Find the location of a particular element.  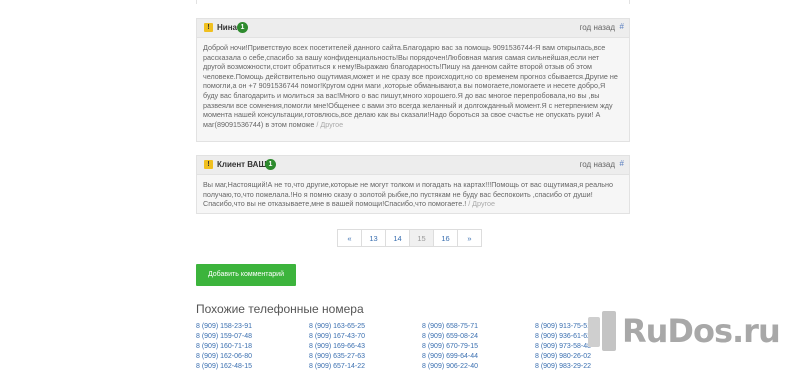

phone-link: 8 (909) 169-66-43 is located at coordinates (364, 347).